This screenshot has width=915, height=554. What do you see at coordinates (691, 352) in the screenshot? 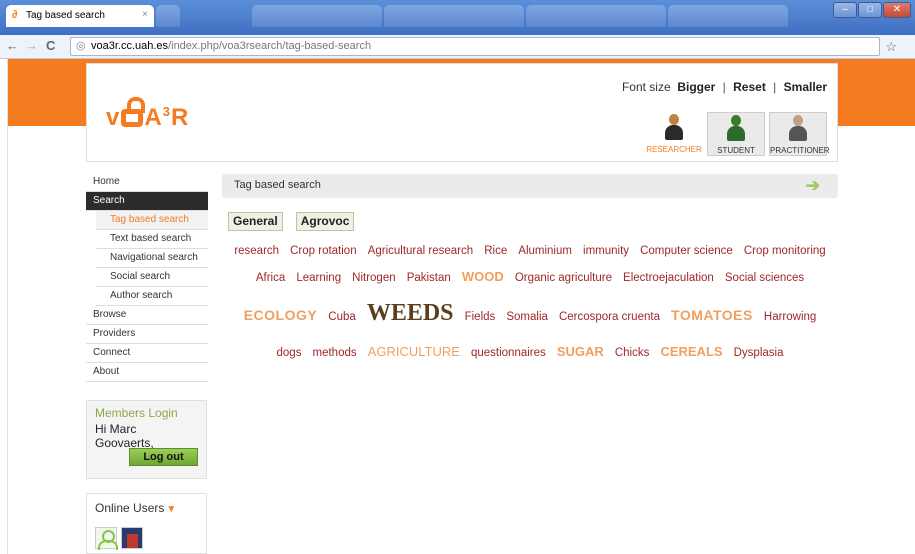
I see `tag-link: CEREALS` at bounding box center [691, 352].